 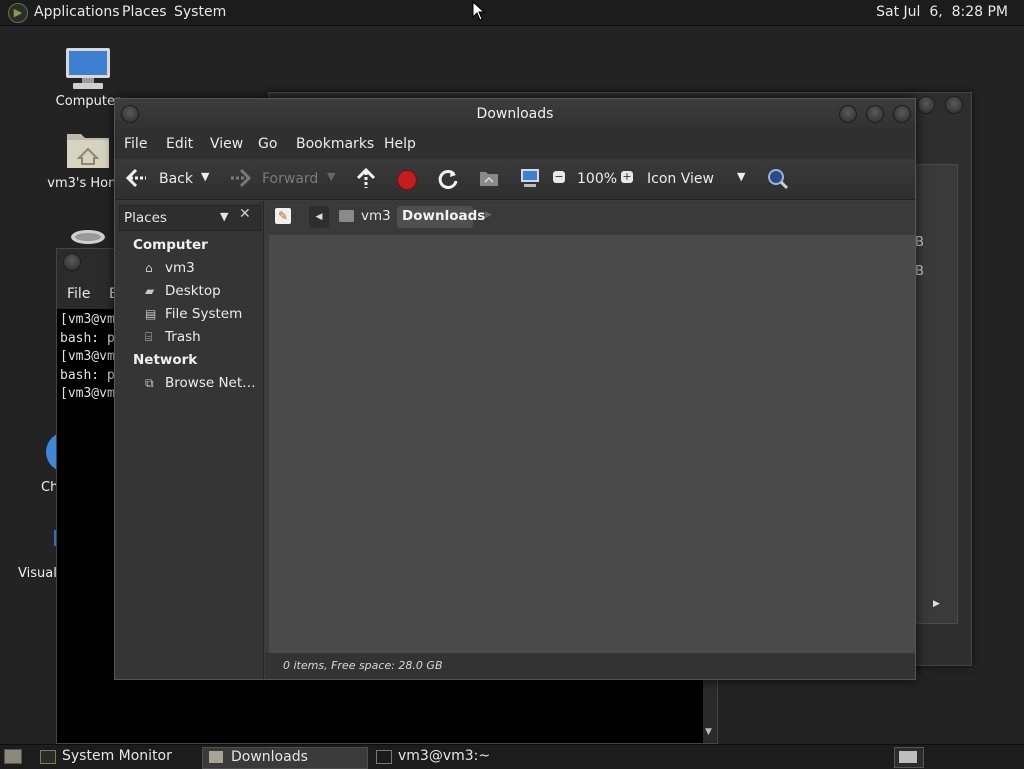 What do you see at coordinates (936, 394) in the screenshot?
I see `background-window-panel: B B ▶` at bounding box center [936, 394].